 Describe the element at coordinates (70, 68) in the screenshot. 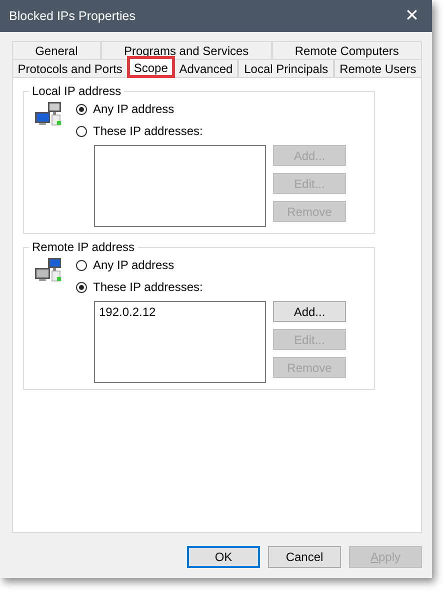

I see `tab: Protocols and Ports` at that location.